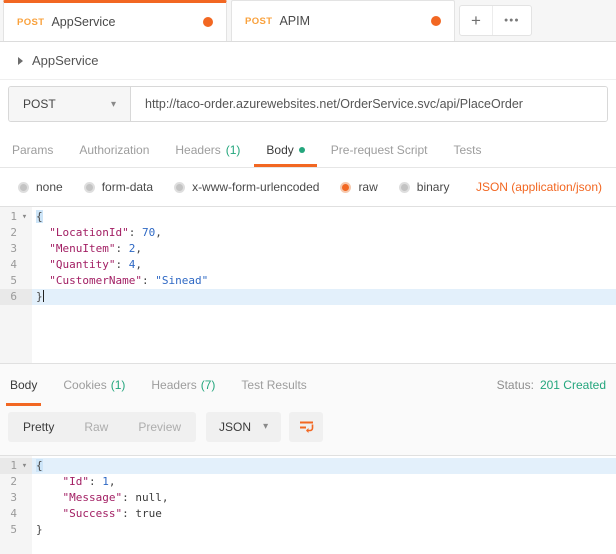 The image size is (616, 554). Describe the element at coordinates (92, 513) in the screenshot. I see `code-token: "Success"` at that location.